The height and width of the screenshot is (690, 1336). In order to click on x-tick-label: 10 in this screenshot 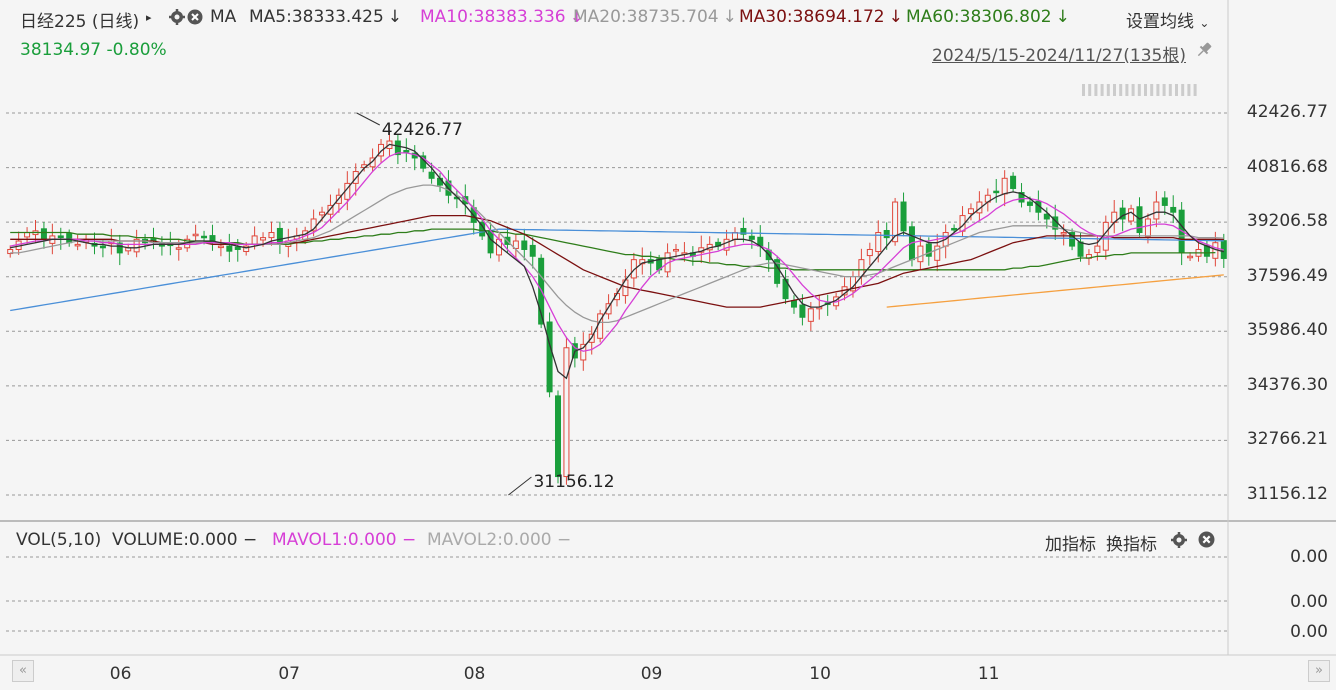, I will do `click(820, 674)`.